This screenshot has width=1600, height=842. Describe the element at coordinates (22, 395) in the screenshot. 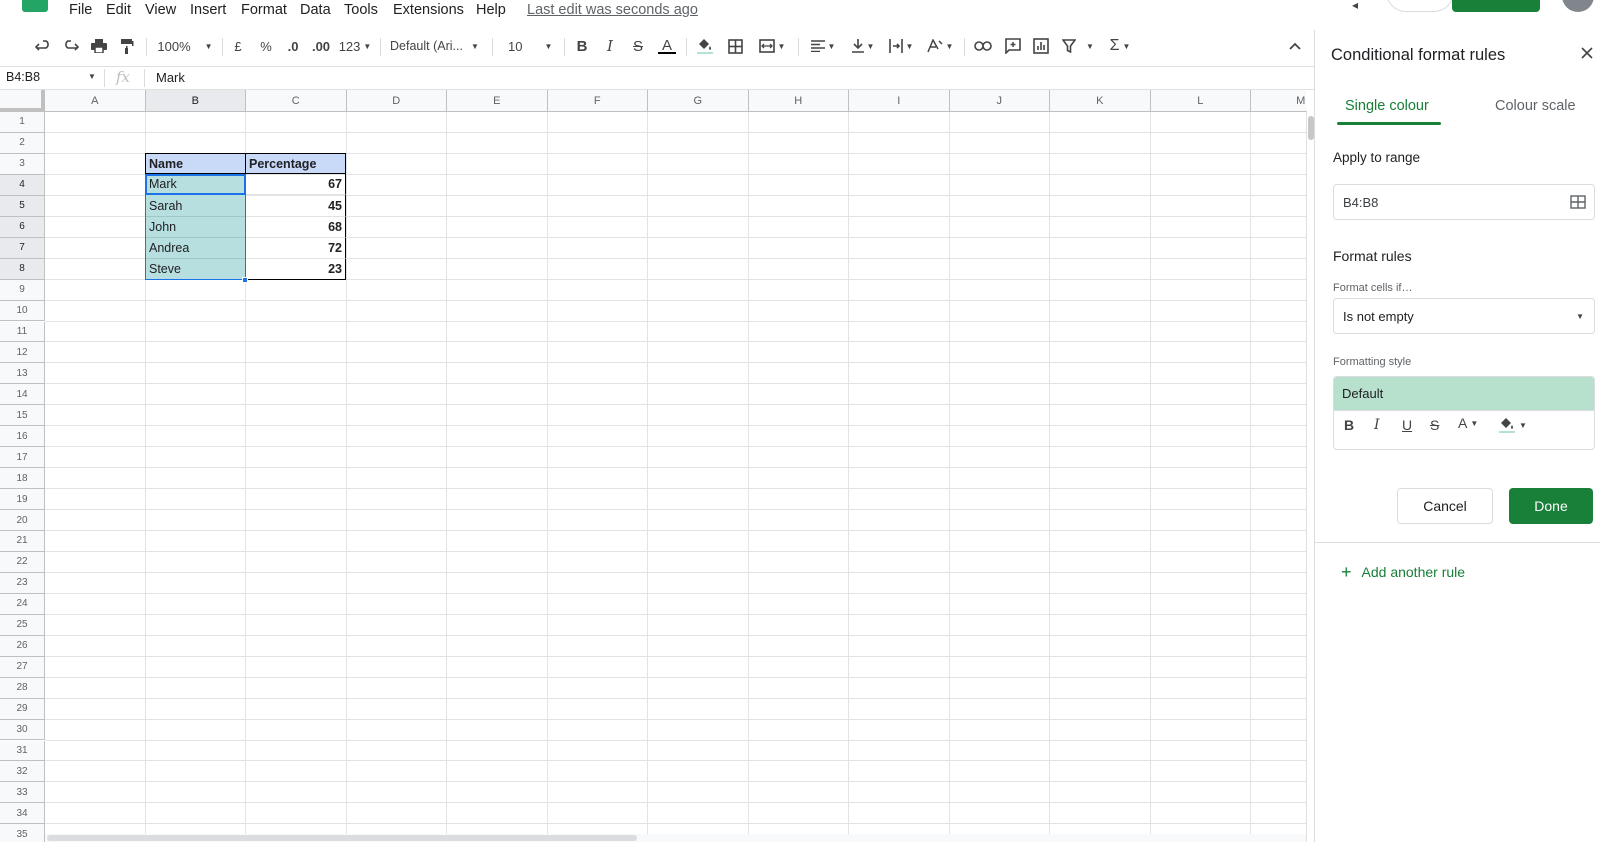

I see `row-header-14: 14` at that location.